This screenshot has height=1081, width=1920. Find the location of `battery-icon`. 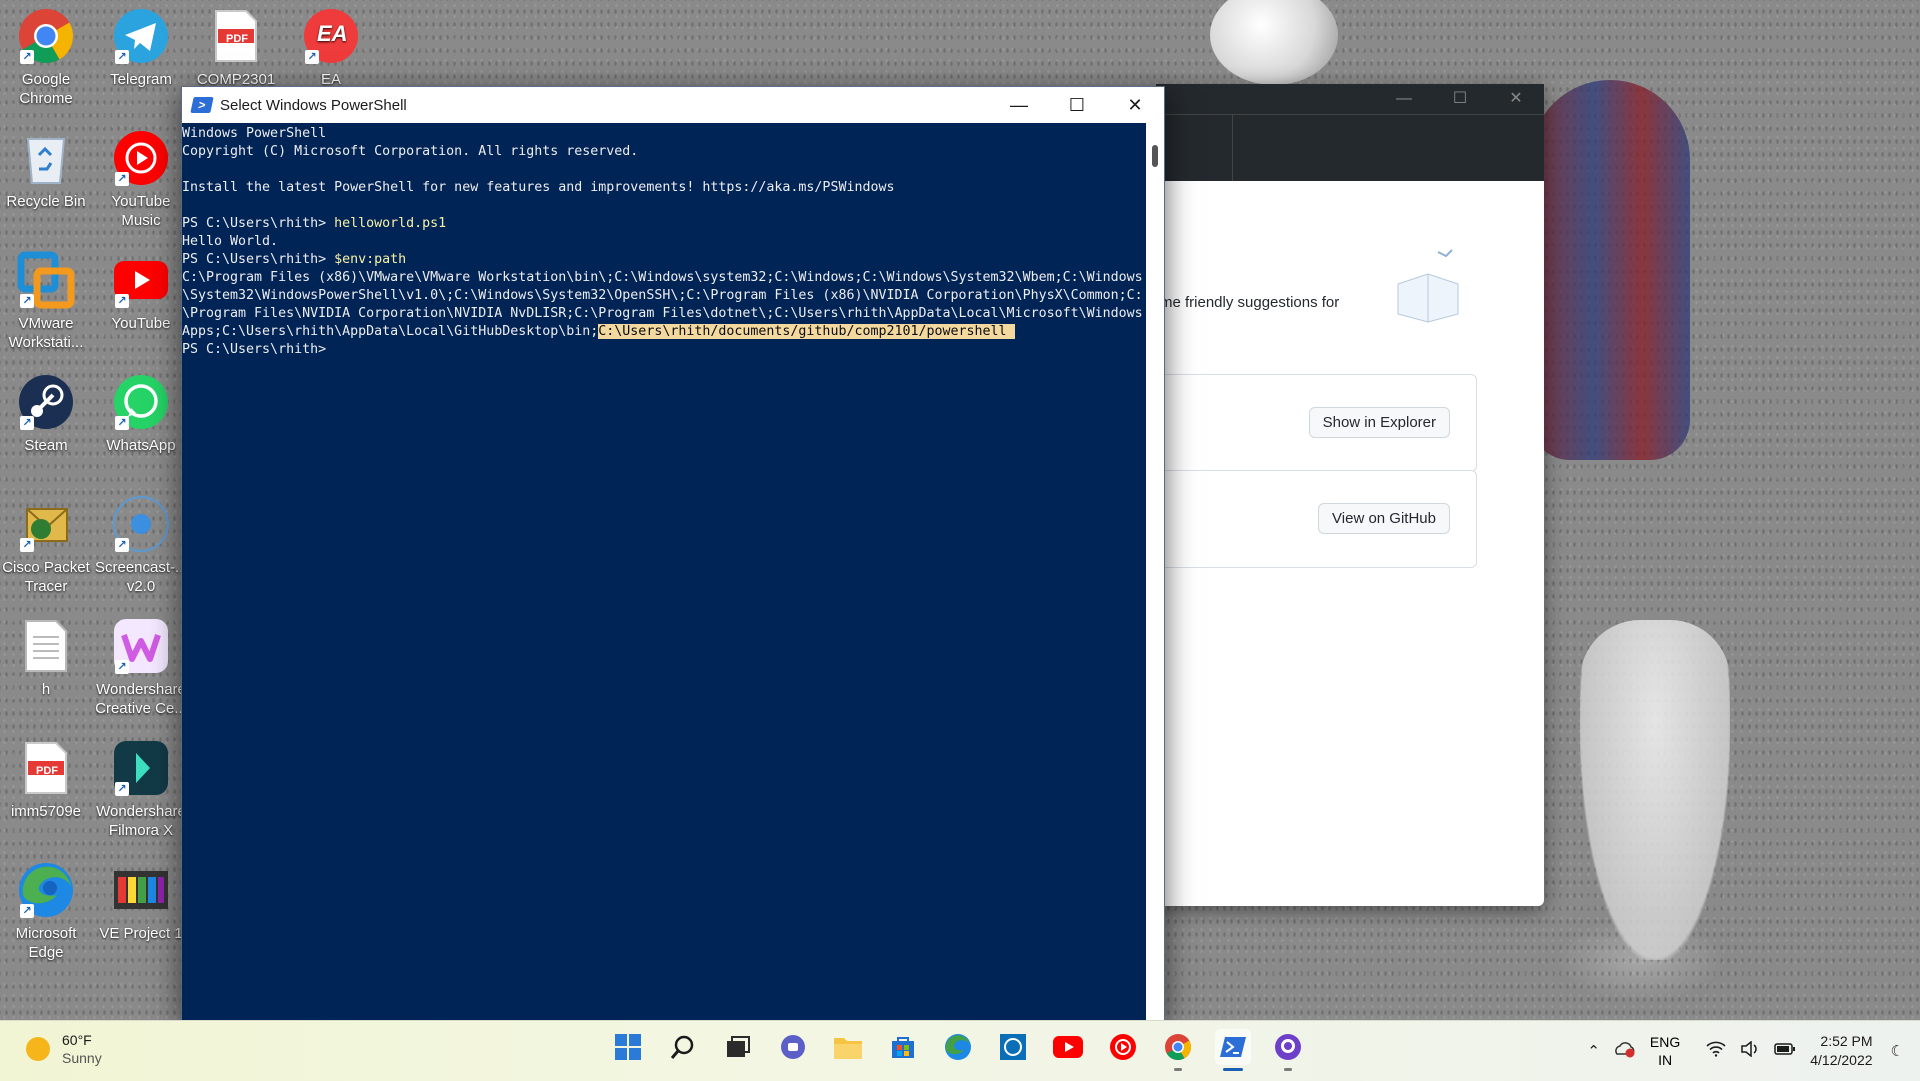

battery-icon is located at coordinates (1785, 1051).